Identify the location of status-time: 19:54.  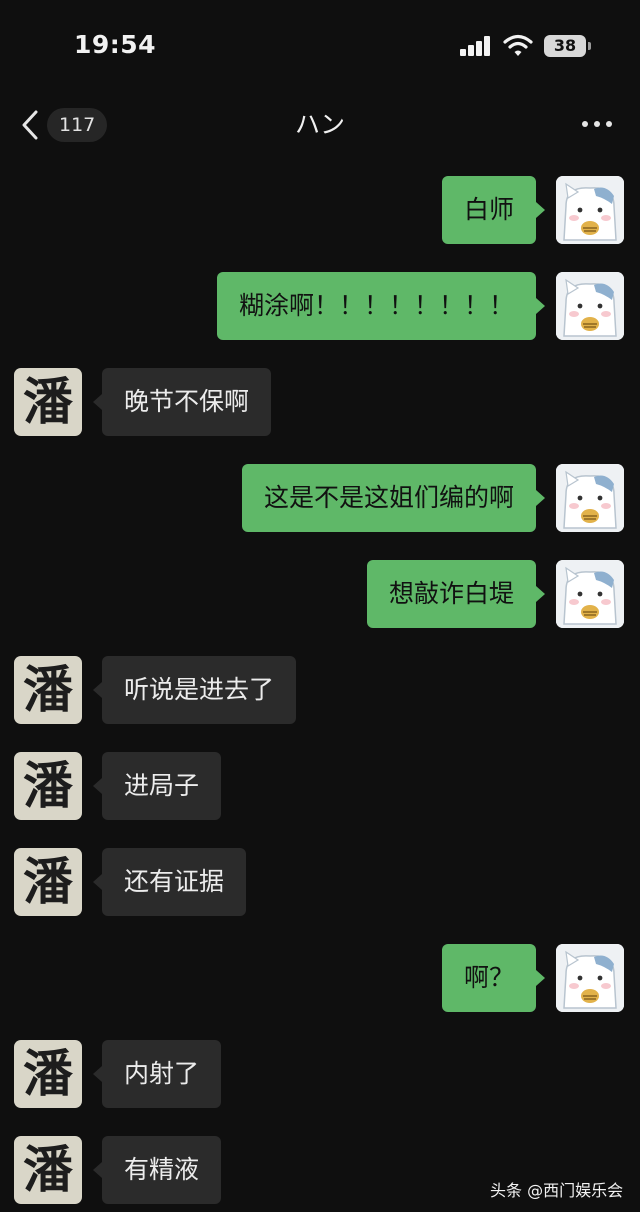
(115, 44).